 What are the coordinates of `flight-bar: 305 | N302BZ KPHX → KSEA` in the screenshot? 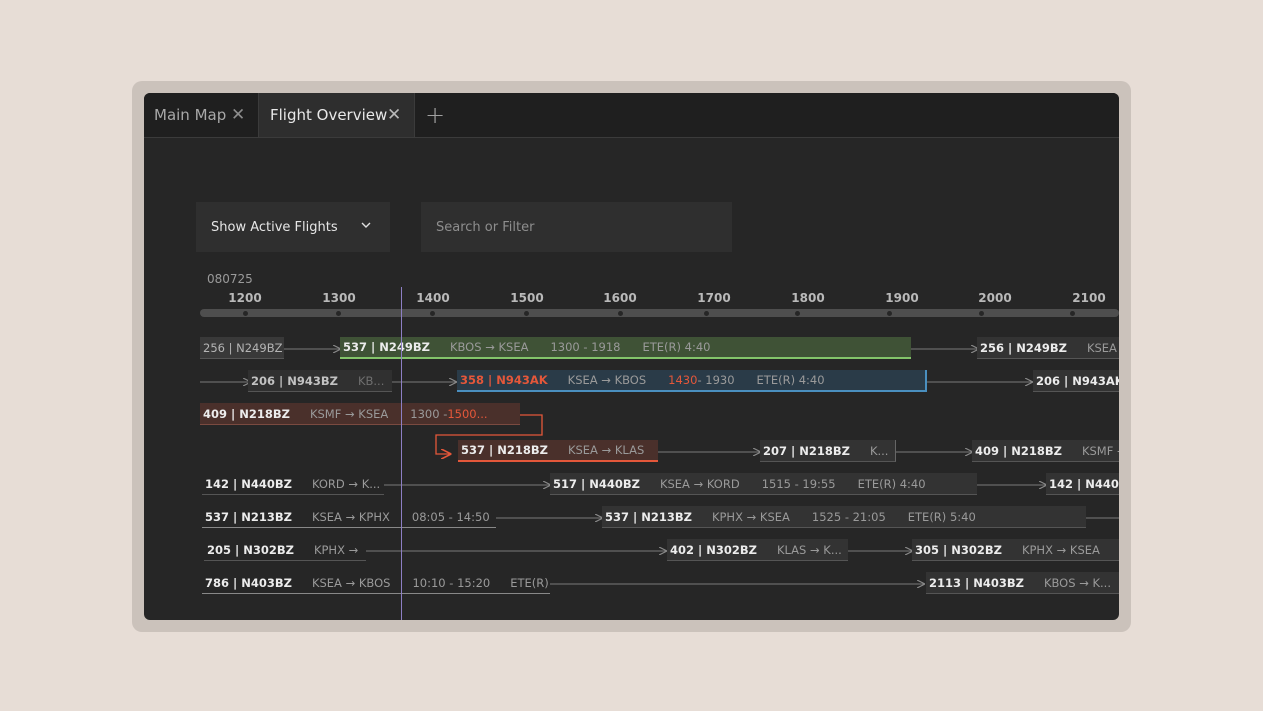 It's located at (1015, 550).